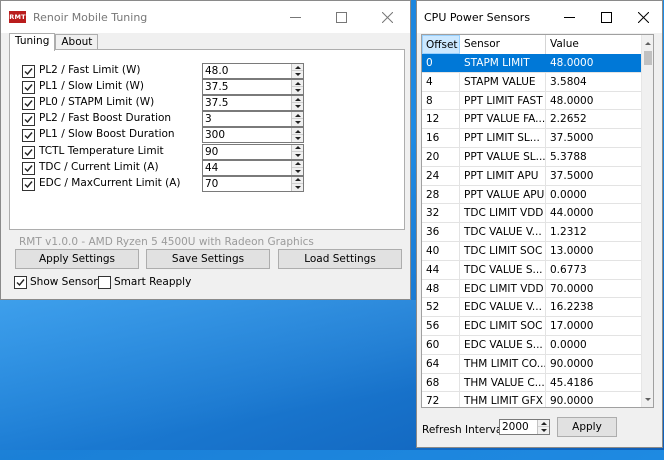 Image resolution: width=664 pixels, height=460 pixels. I want to click on offset-cell: 68, so click(441, 382).